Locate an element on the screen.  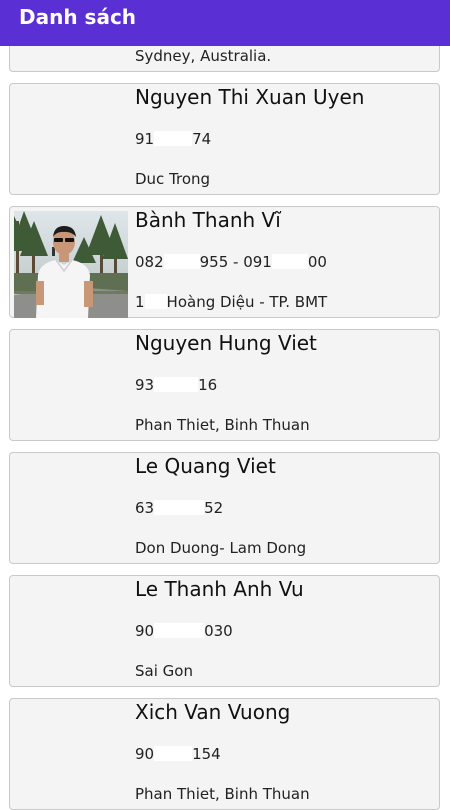
contact-address: 1 Hoàng Diệu - TP. BMT is located at coordinates (231, 302).